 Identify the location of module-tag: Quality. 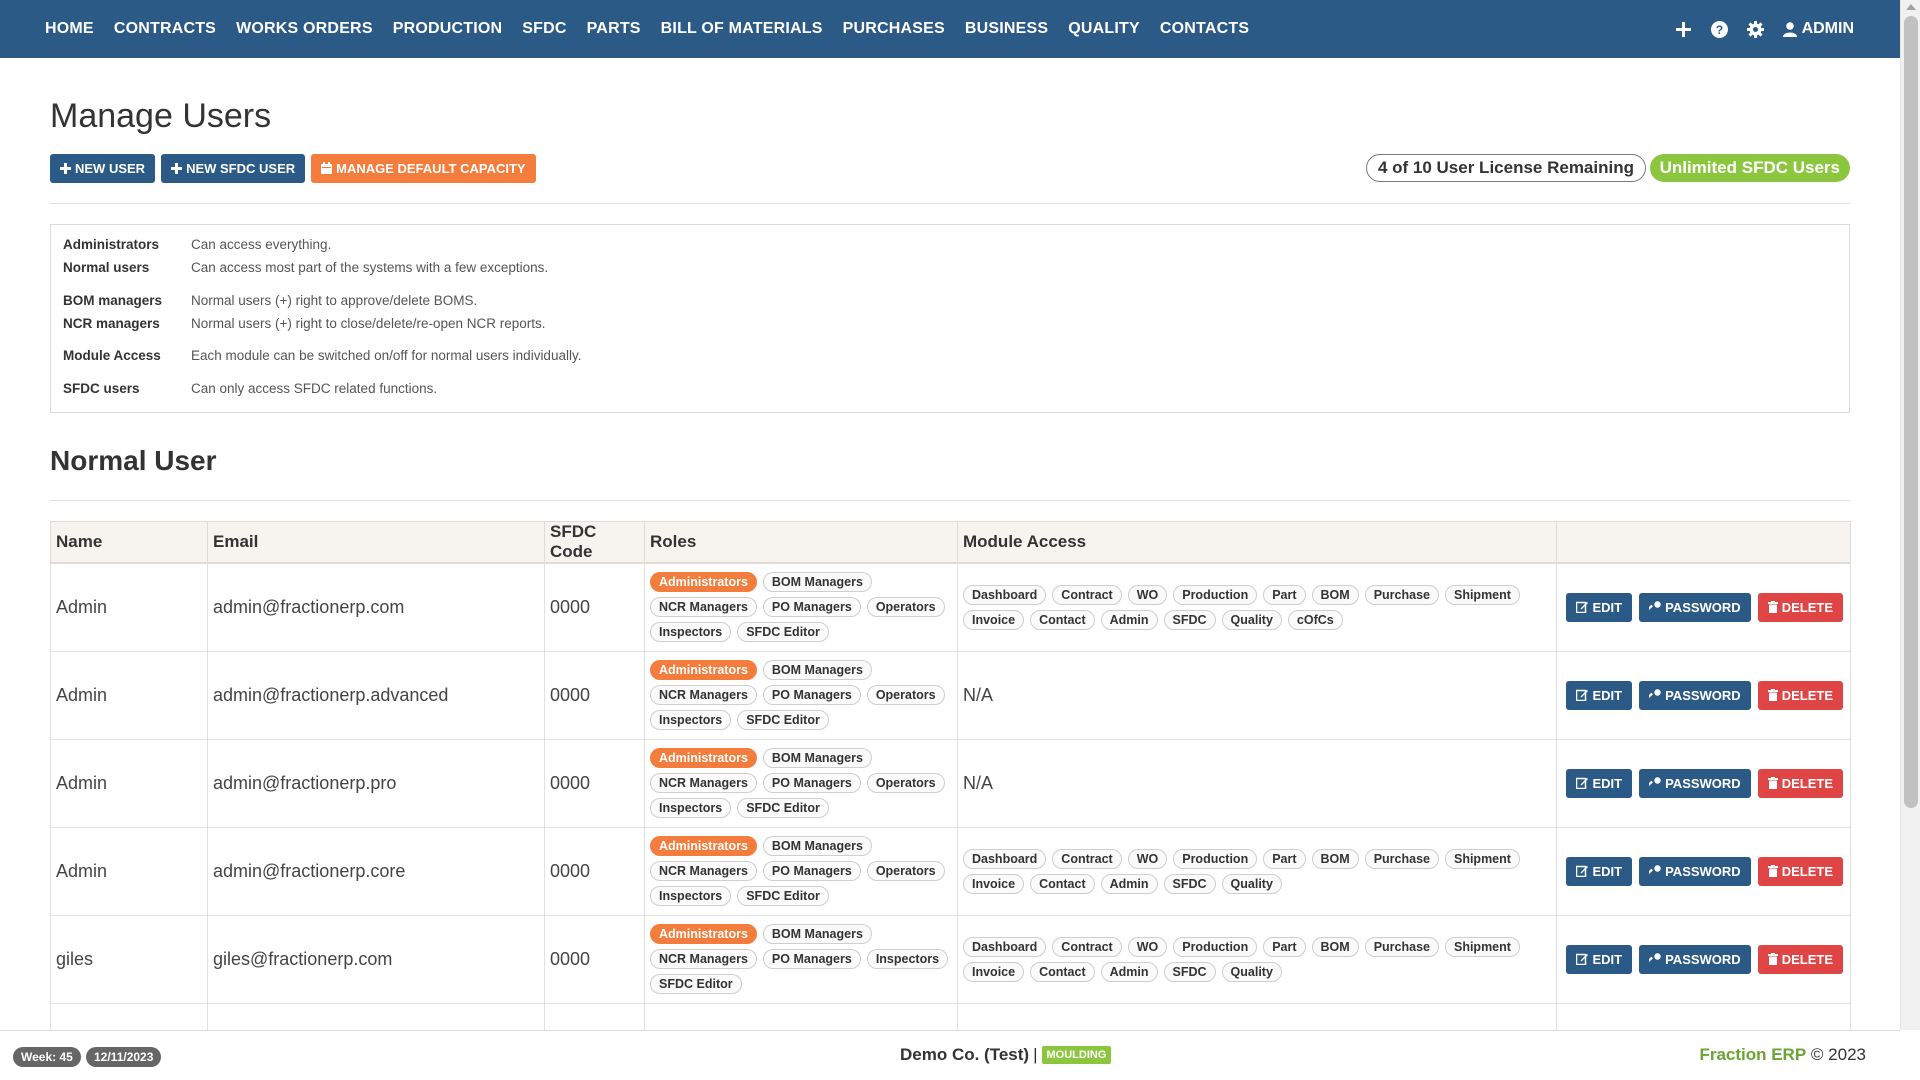
(1251, 883).